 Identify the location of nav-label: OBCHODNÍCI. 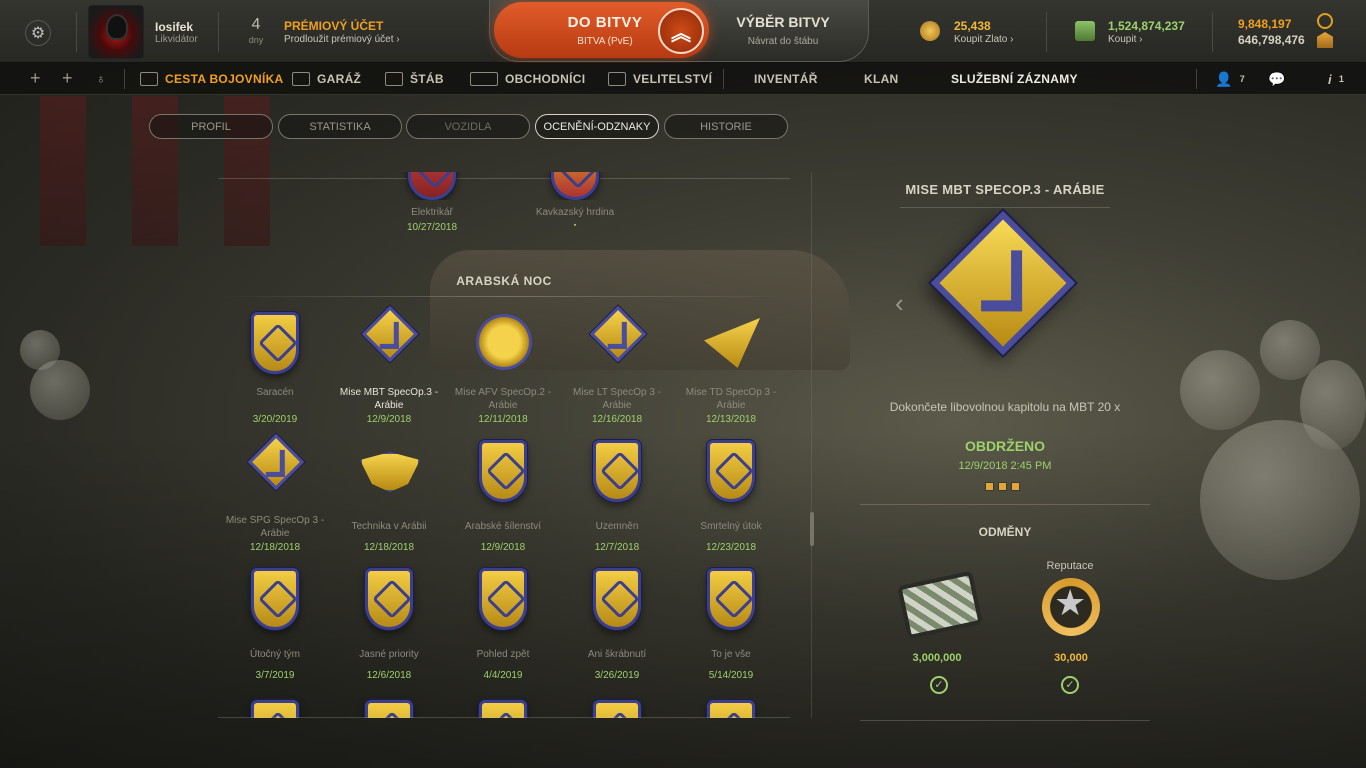
(545, 79).